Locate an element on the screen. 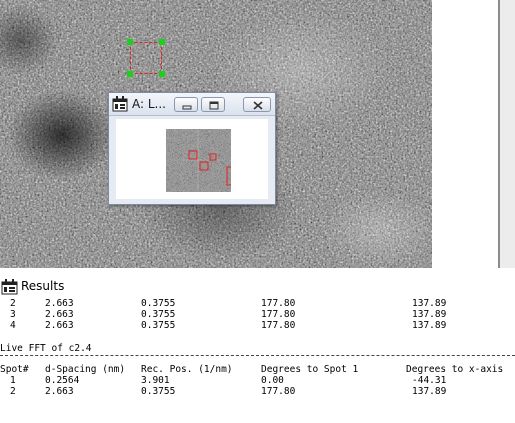 This screenshot has height=423, width=515. fft-image is located at coordinates (198, 160).